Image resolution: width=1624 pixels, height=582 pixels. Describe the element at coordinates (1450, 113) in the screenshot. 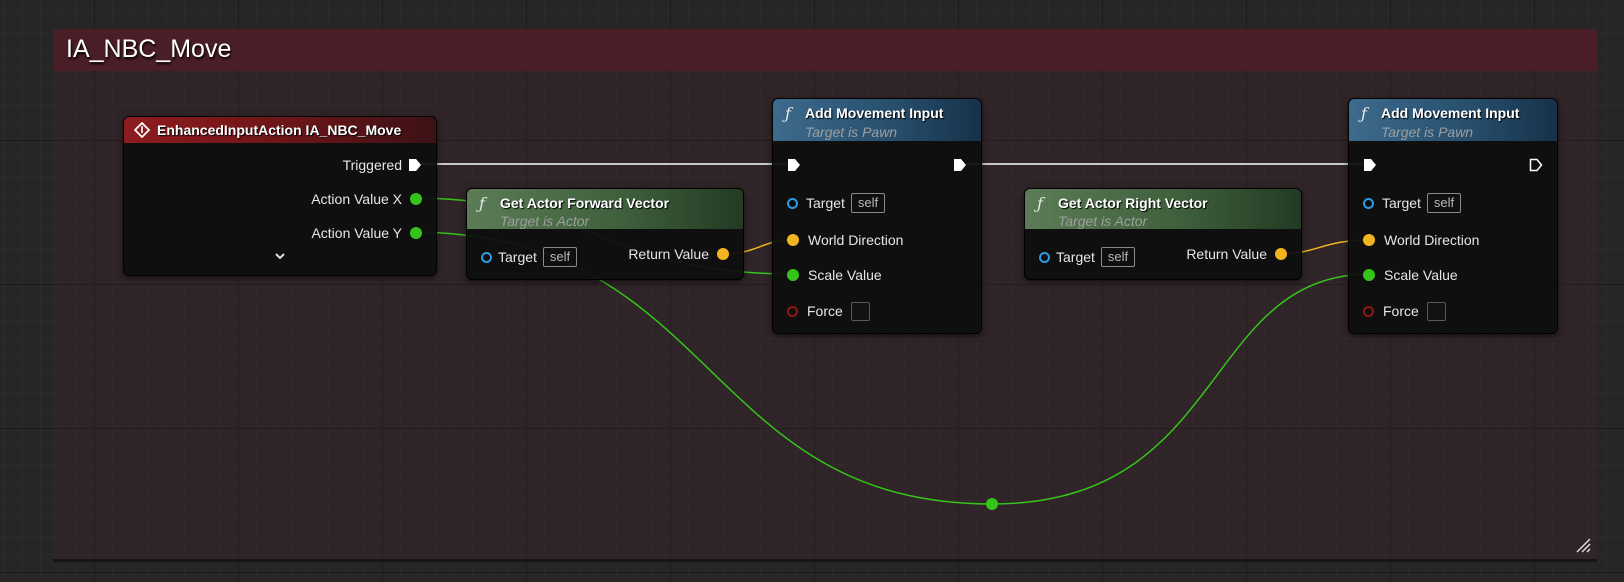

I see `move-node-2-title: Add Movement Input` at that location.